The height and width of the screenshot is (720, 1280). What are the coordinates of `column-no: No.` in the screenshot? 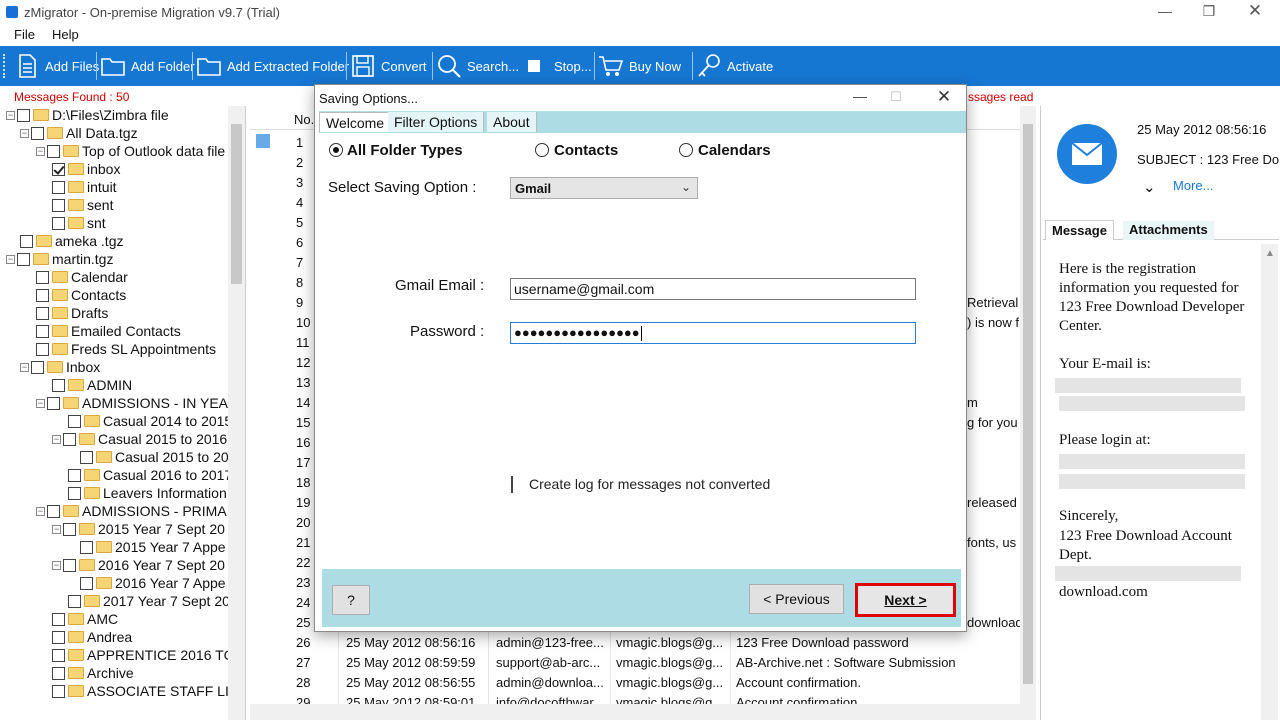 It's located at (304, 119).